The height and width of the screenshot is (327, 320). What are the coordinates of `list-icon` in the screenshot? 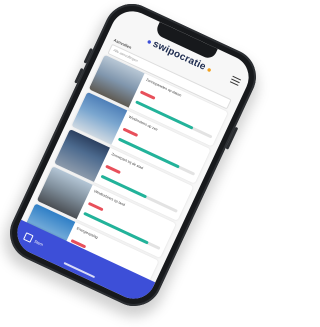 It's located at (28, 237).